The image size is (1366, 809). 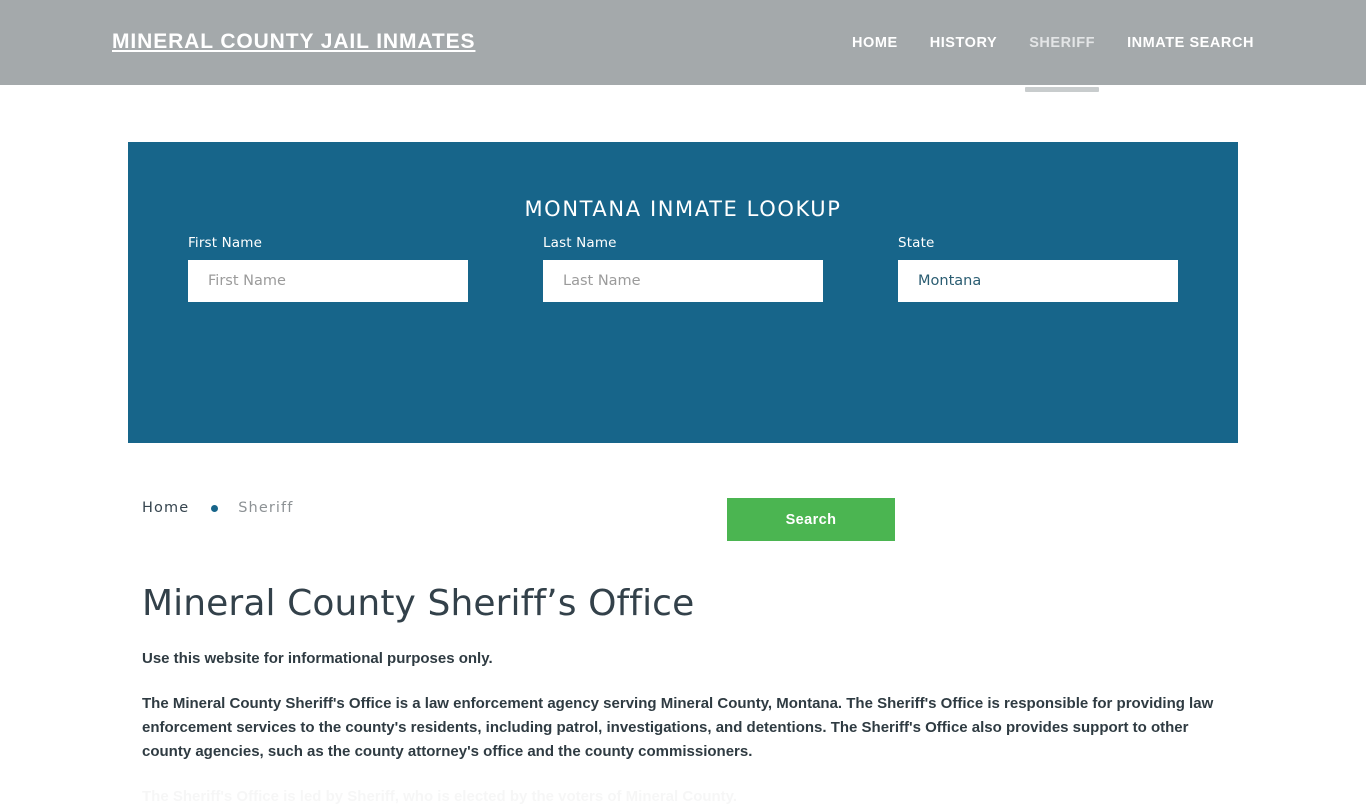 I want to click on breadcrumb-home: Home, so click(x=165, y=508).